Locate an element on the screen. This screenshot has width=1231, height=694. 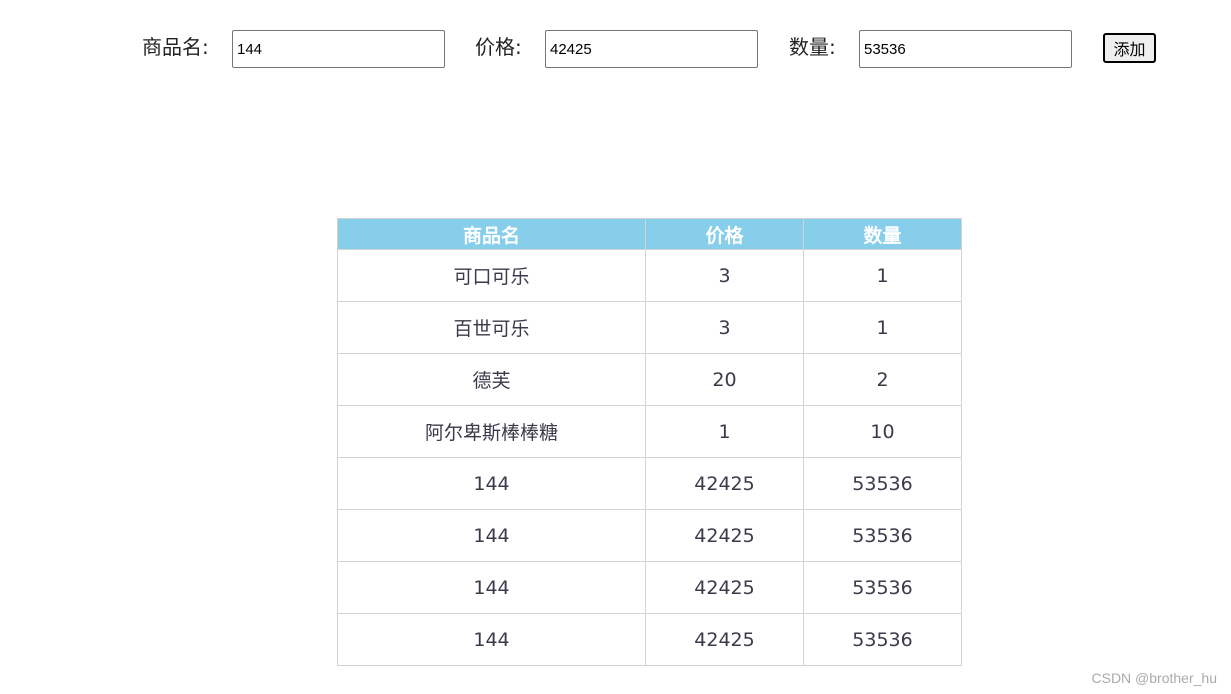
add-button: 添加 is located at coordinates (1129, 48).